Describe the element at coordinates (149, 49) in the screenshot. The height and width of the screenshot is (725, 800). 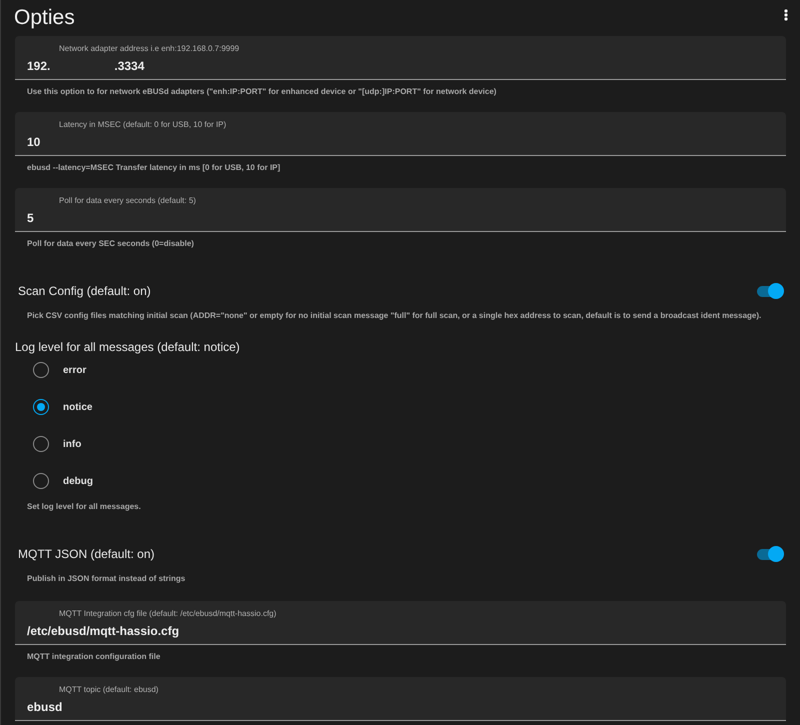
I see `field-label: Network adapter address i.e enh:192.168.0.7:9999` at that location.